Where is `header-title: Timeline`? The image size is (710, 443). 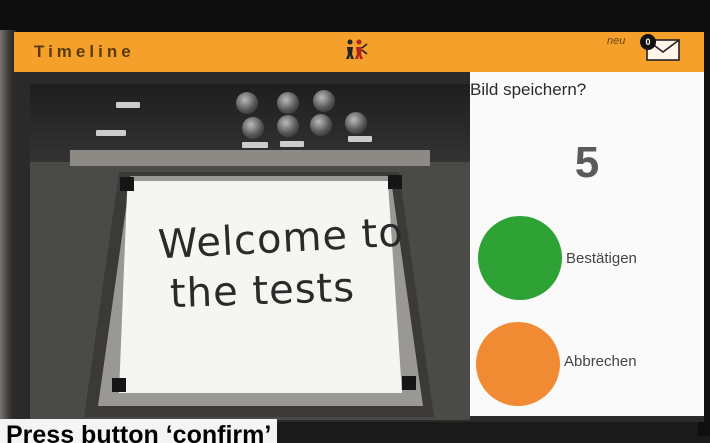
header-title: Timeline is located at coordinates (84, 51).